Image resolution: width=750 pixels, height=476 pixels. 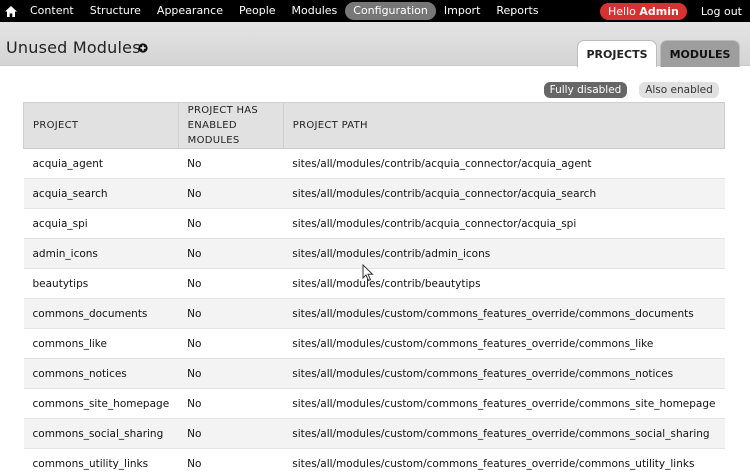 I want to click on home-icon, so click(x=11, y=11).